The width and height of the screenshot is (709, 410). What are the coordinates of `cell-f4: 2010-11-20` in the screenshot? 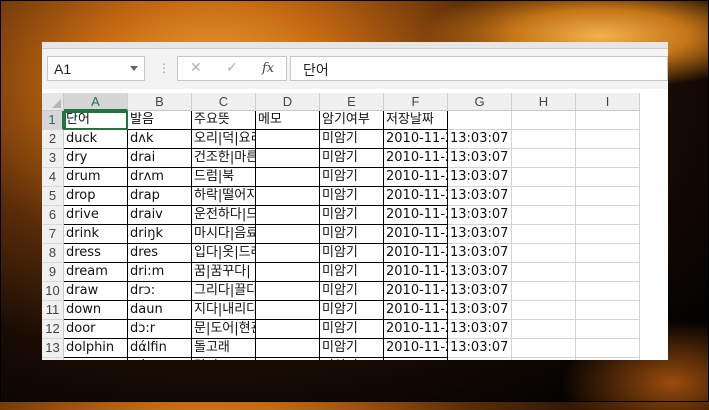 It's located at (416, 177).